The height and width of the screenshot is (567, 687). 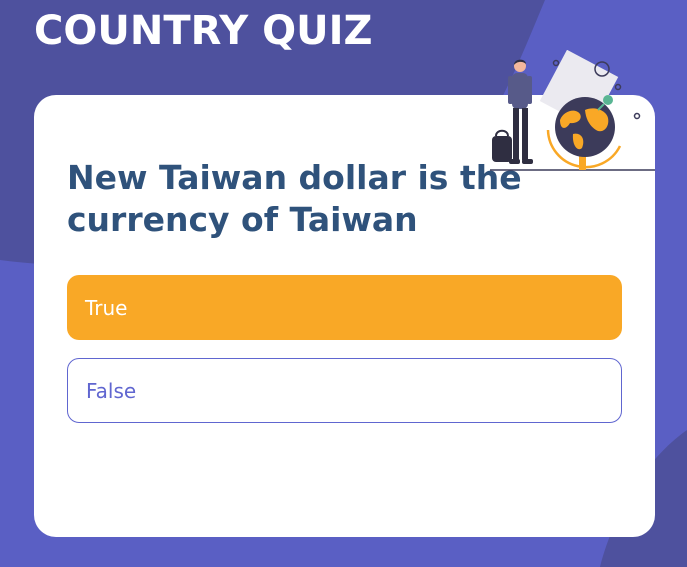 What do you see at coordinates (572, 110) in the screenshot?
I see `traveler-globe-icon` at bounding box center [572, 110].